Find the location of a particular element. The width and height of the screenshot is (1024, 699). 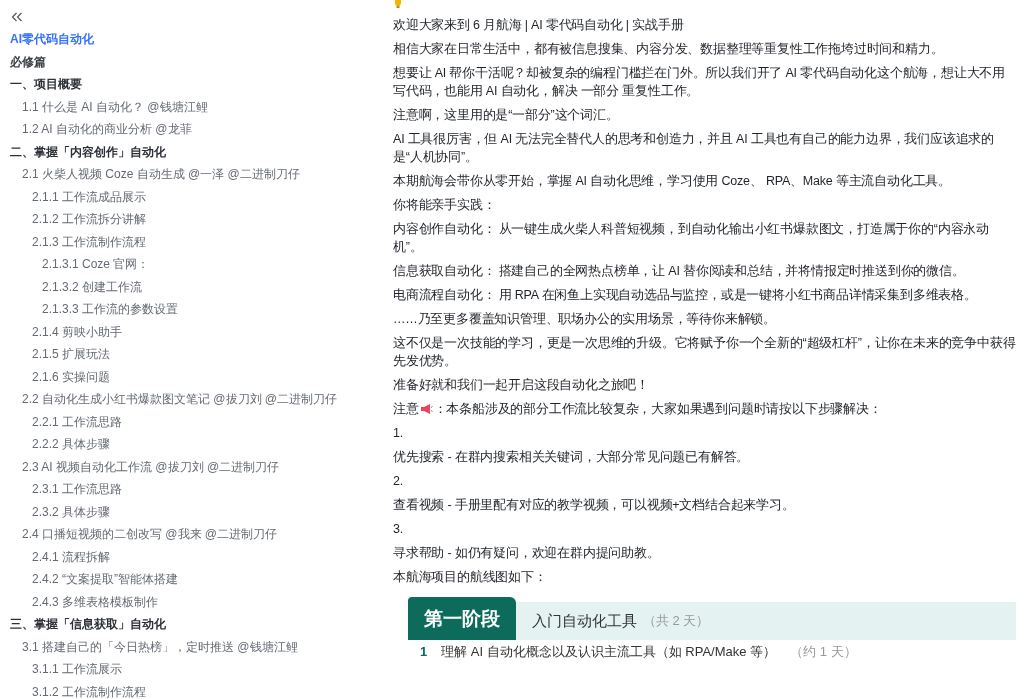

outline-item: 2.1.3 工作流制作流程 is located at coordinates (78, 241).